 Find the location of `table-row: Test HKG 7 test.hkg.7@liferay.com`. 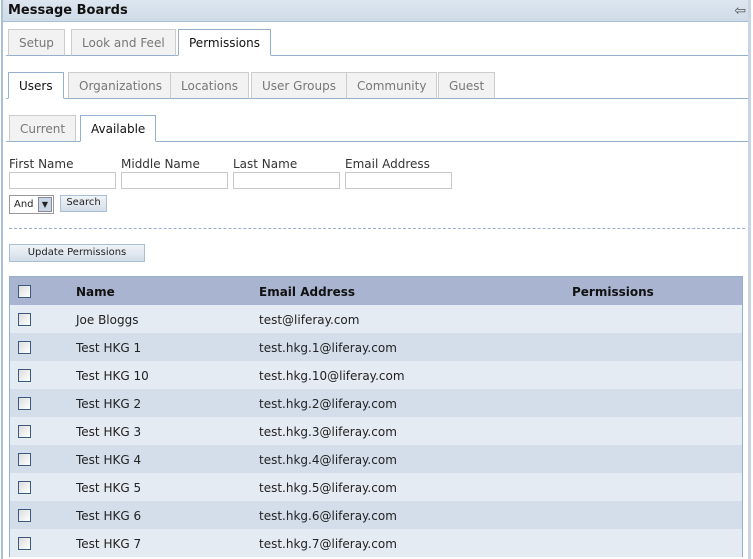

table-row: Test HKG 7 test.hkg.7@liferay.com is located at coordinates (376, 543).